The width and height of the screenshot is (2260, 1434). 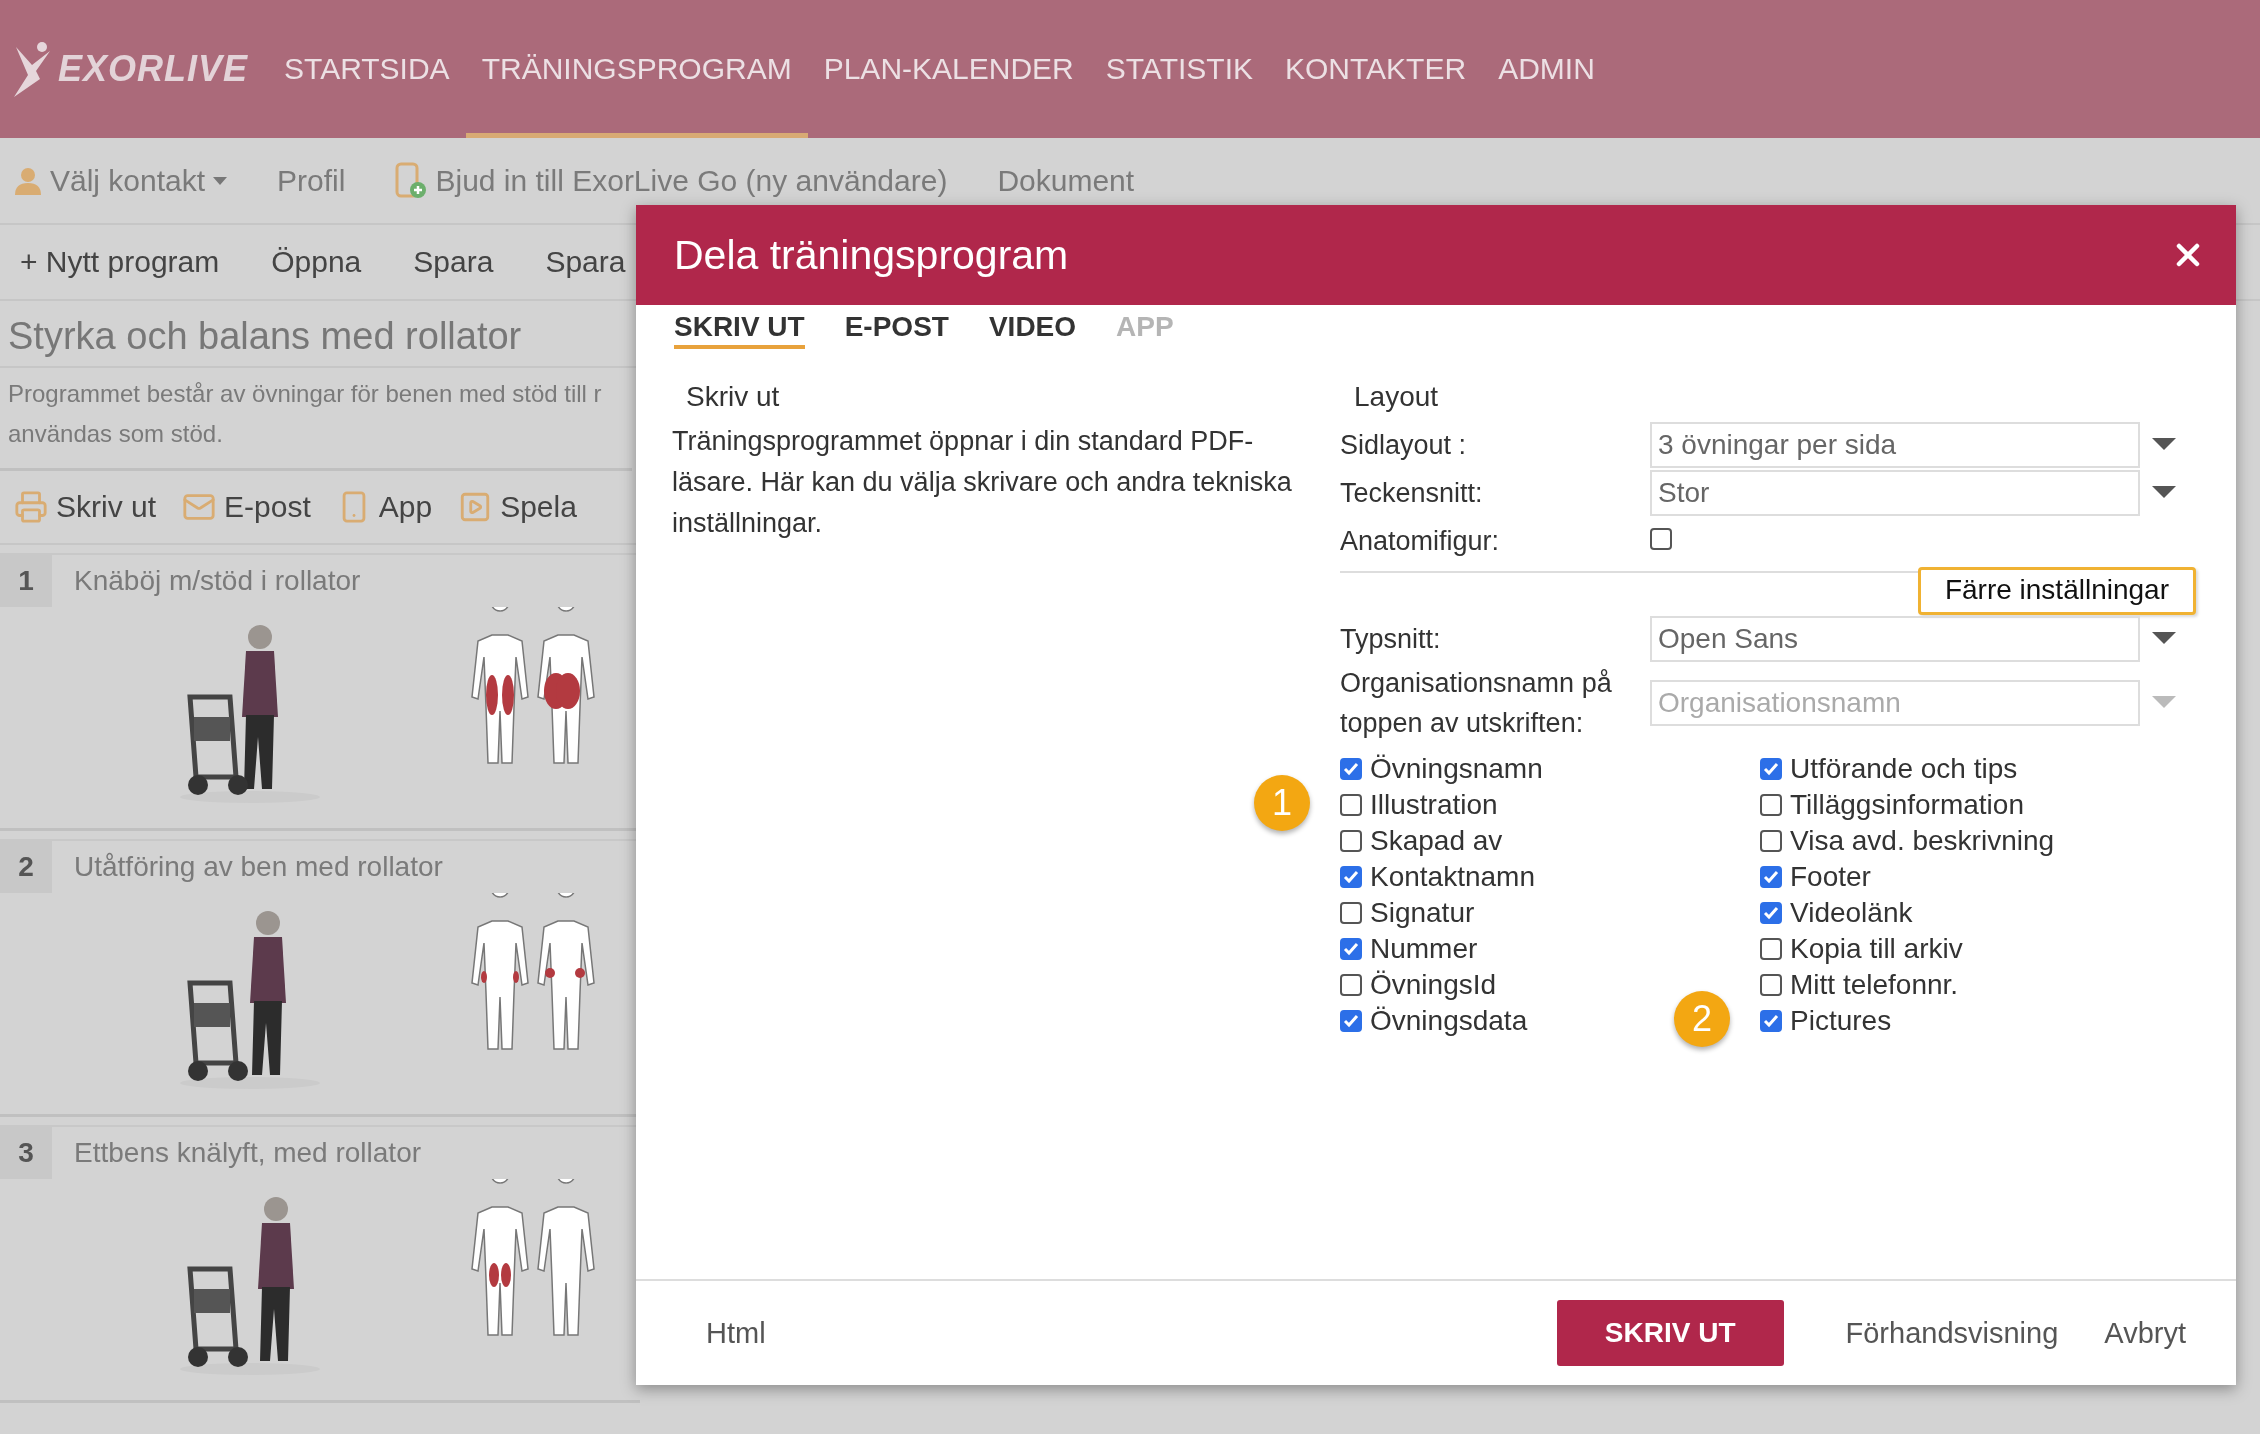 What do you see at coordinates (1456, 769) in the screenshot?
I see `option-label: Övningsnamn` at bounding box center [1456, 769].